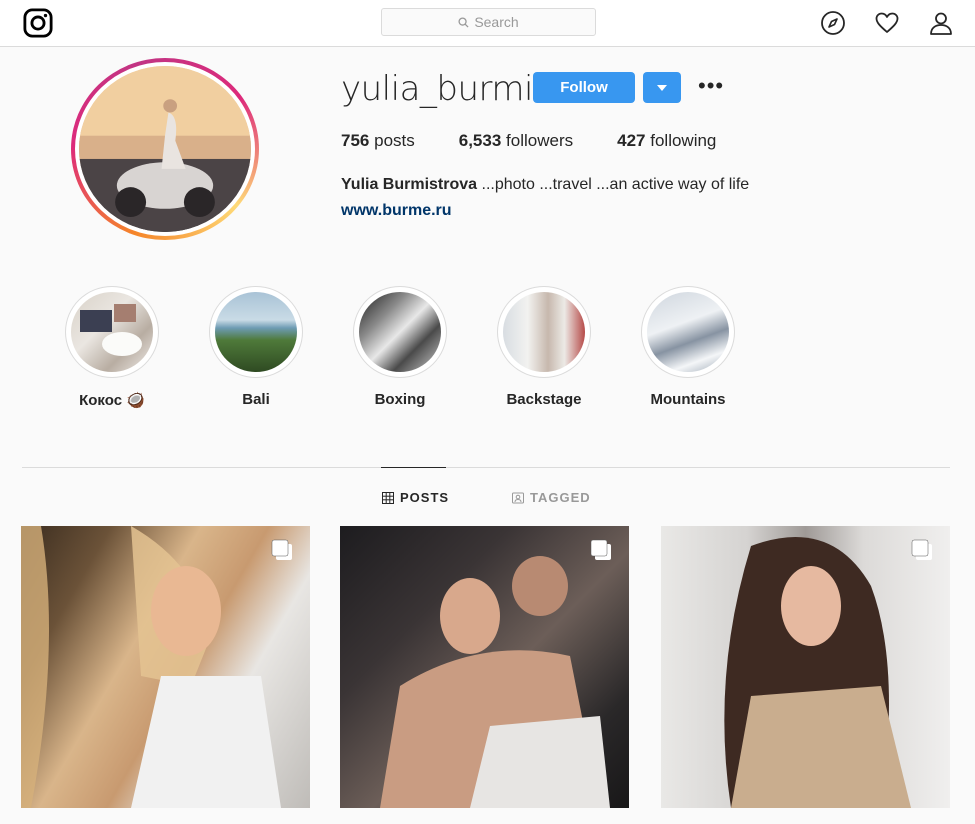  Describe the element at coordinates (941, 23) in the screenshot. I see `profile-icon` at that location.